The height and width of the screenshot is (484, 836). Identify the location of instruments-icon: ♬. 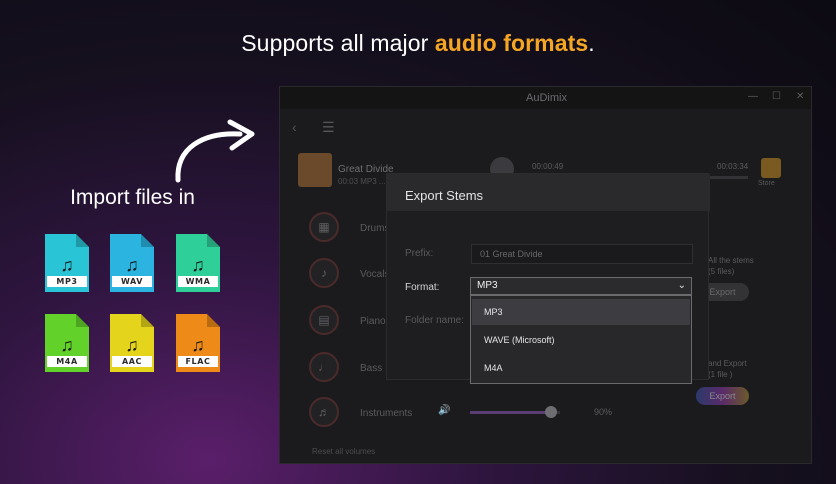
(324, 412).